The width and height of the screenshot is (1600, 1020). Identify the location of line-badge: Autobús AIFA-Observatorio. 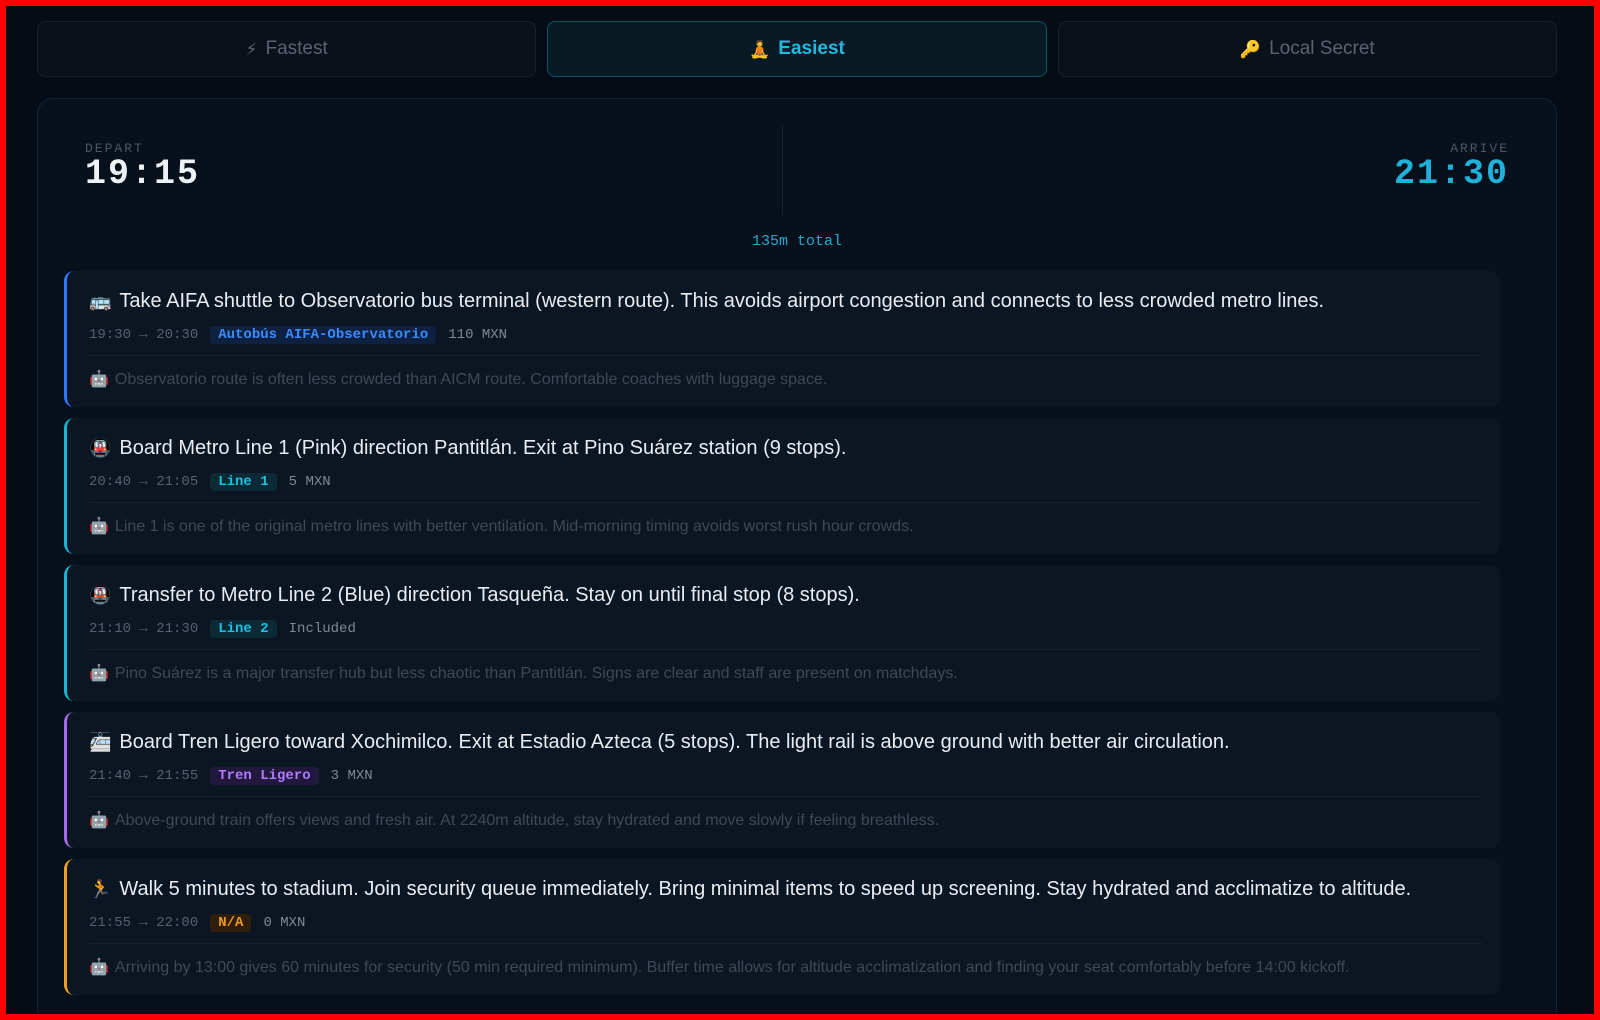
(323, 335).